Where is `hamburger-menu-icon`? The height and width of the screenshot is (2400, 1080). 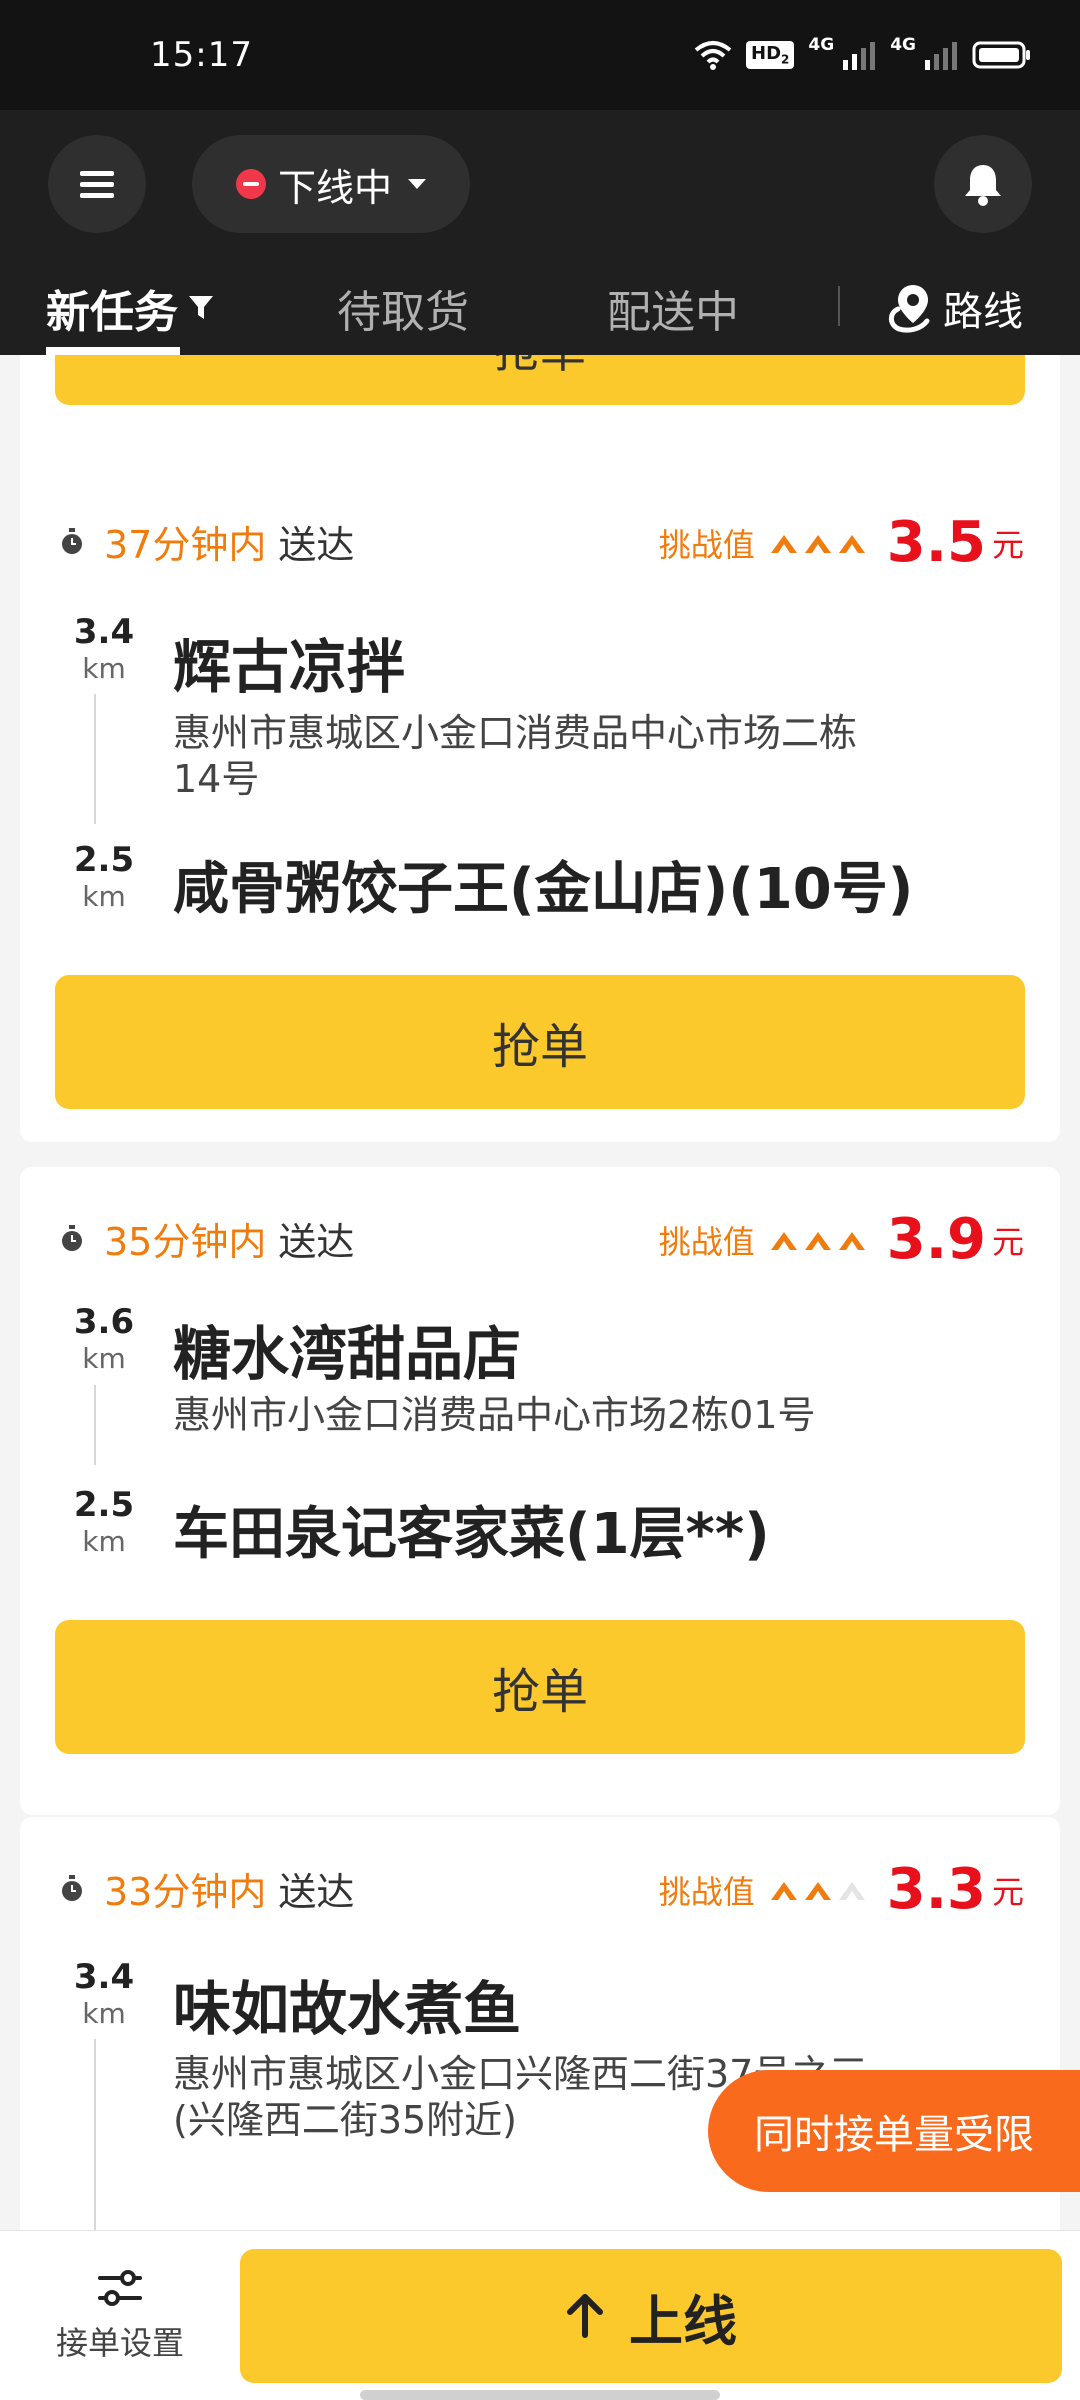 hamburger-menu-icon is located at coordinates (97, 184).